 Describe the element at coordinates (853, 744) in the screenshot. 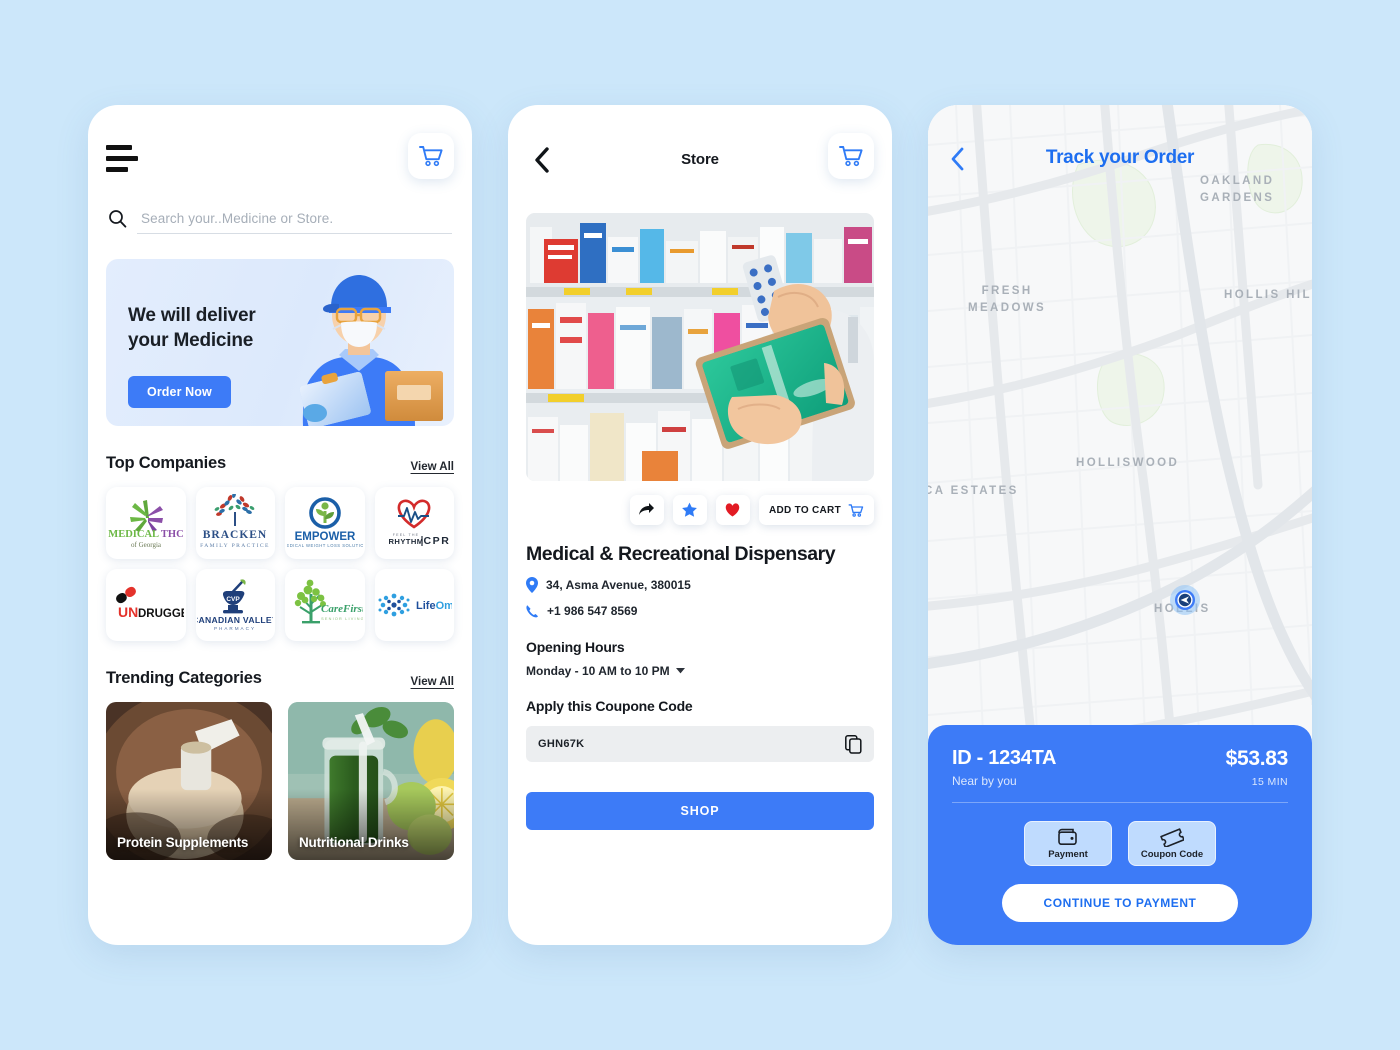

I see `copy-icon` at that location.